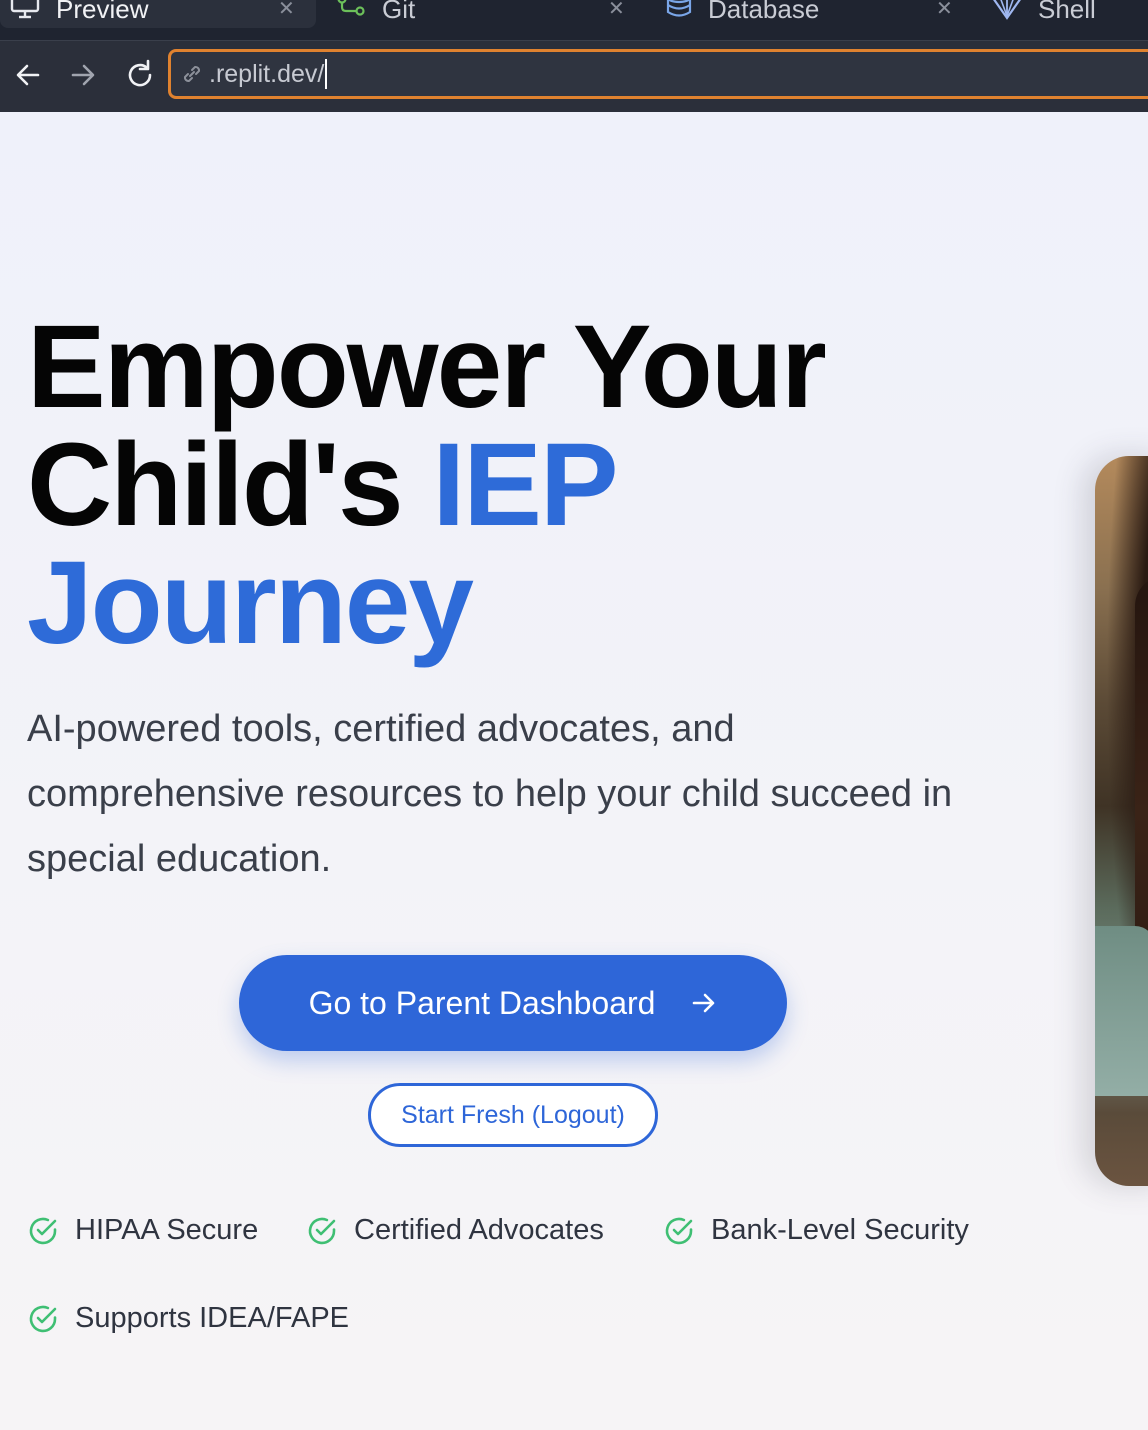  Describe the element at coordinates (230, 485) in the screenshot. I see `hero-title-plain: Child's` at that location.